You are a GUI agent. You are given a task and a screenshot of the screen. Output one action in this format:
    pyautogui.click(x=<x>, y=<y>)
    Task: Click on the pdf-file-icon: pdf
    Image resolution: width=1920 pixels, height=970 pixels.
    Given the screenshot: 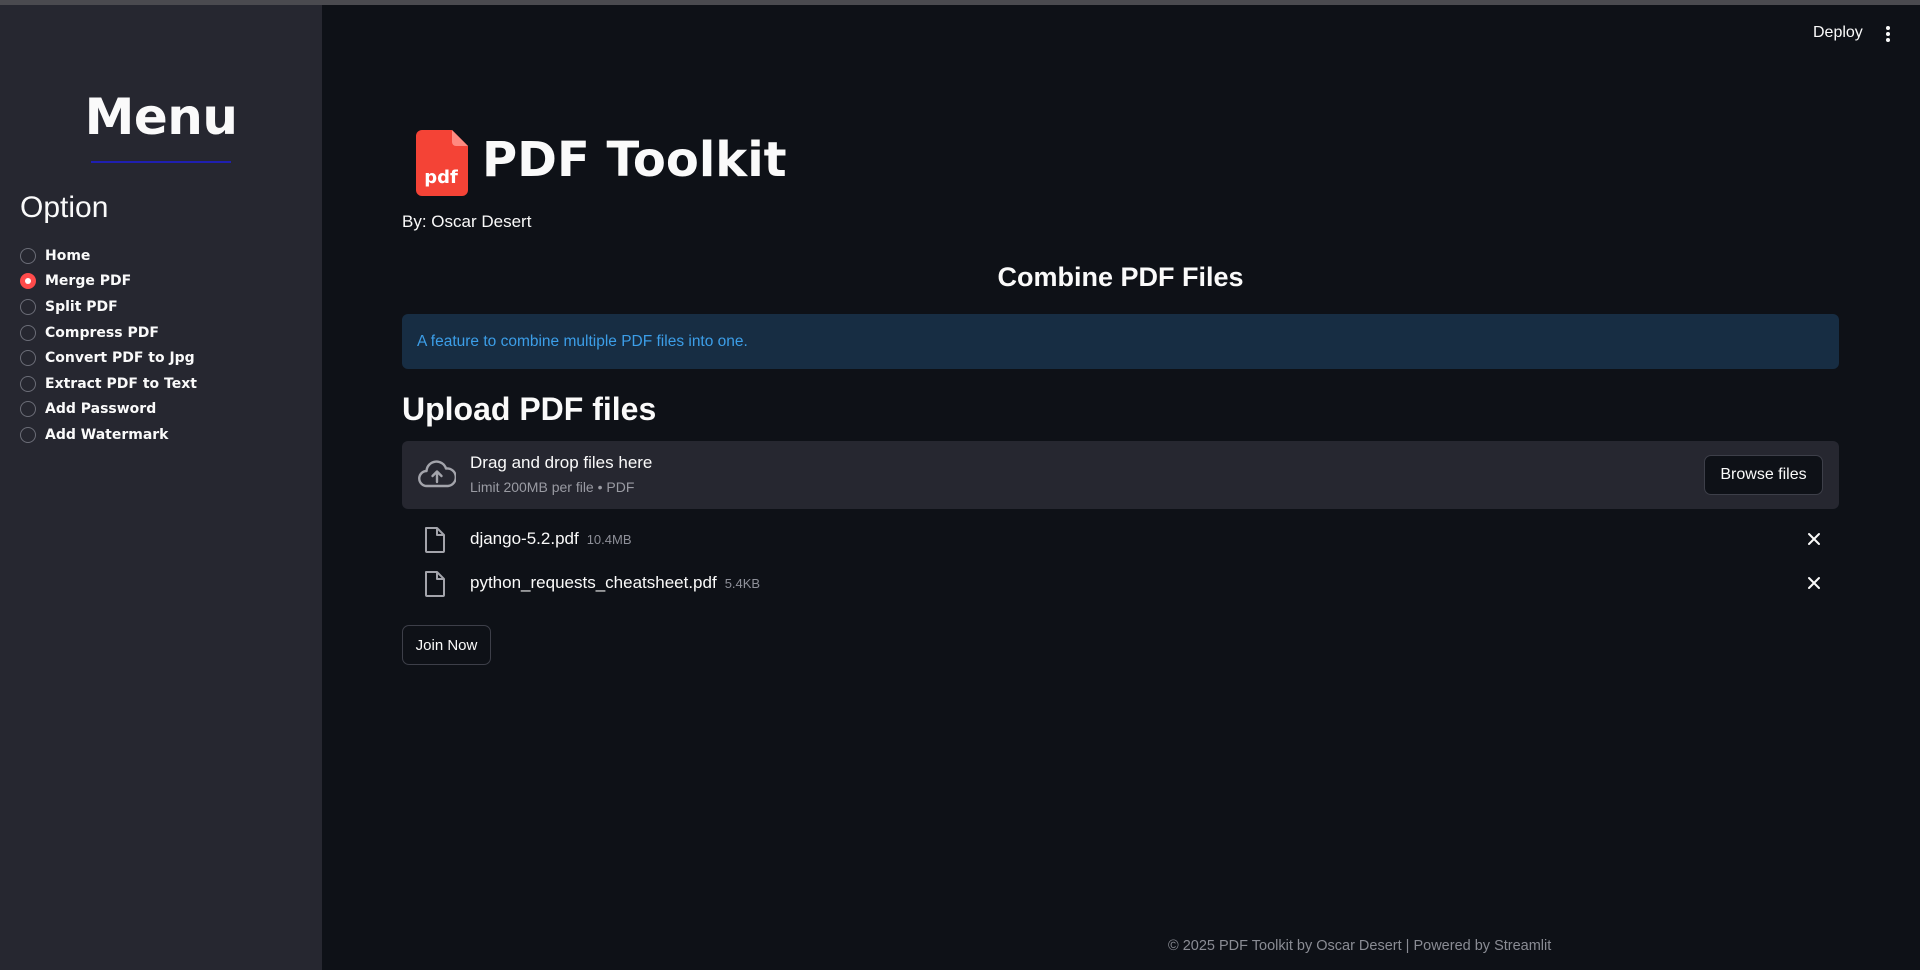 What is the action you would take?
    pyautogui.click(x=442, y=163)
    